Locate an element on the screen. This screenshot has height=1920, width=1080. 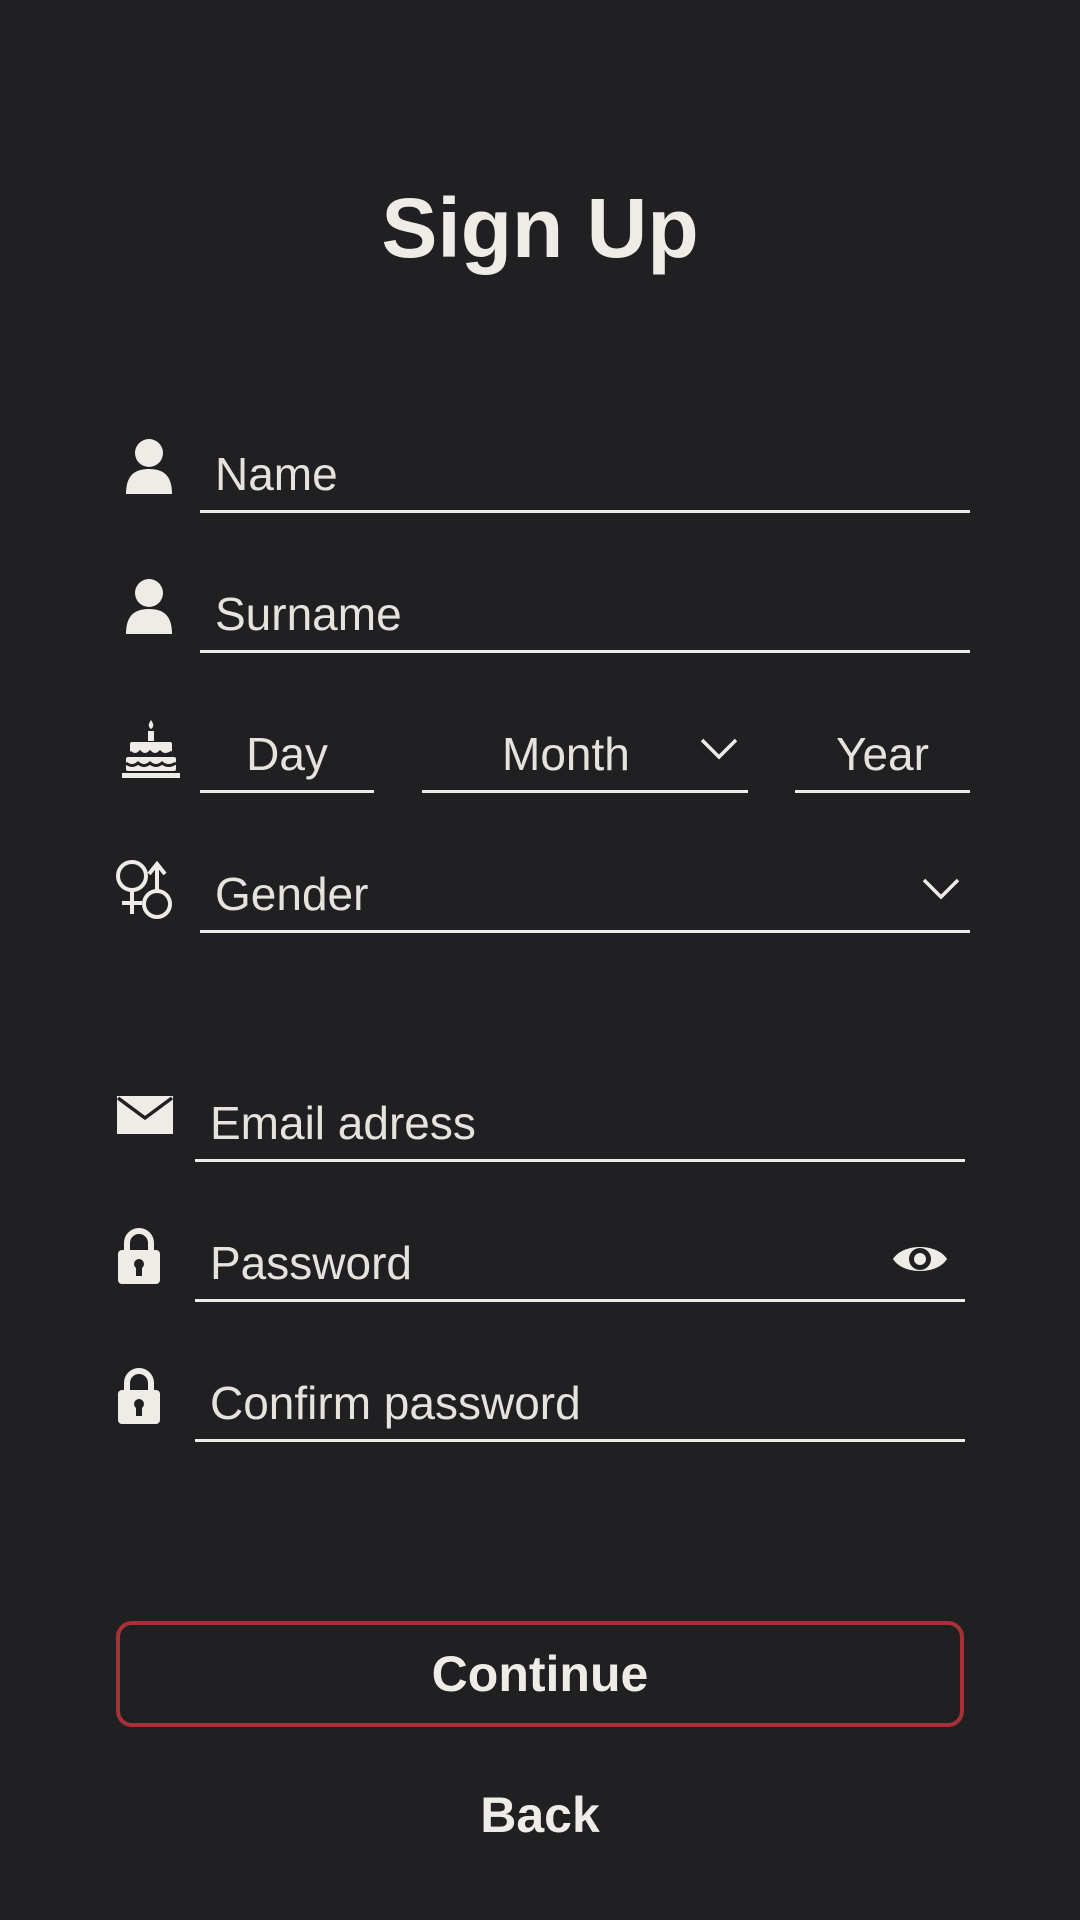
back-button: Back is located at coordinates (540, 1815).